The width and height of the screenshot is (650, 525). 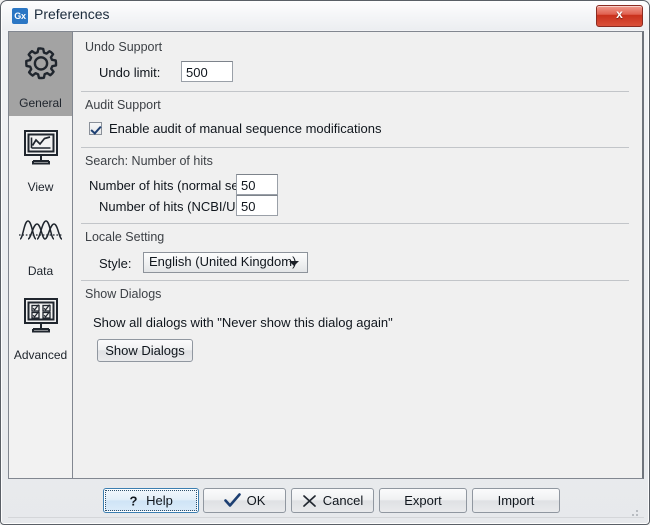 What do you see at coordinates (72, 14) in the screenshot?
I see `window-title: Preferences` at bounding box center [72, 14].